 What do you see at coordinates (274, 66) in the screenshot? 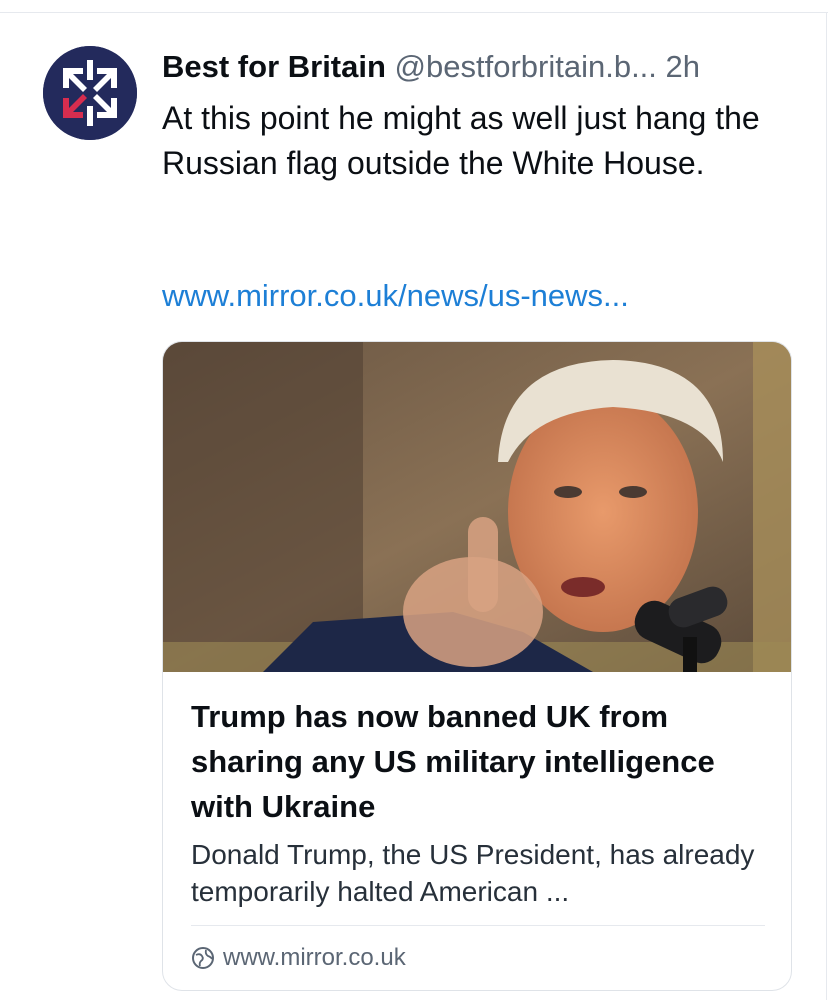
I see `author-name: Best for Britain` at bounding box center [274, 66].